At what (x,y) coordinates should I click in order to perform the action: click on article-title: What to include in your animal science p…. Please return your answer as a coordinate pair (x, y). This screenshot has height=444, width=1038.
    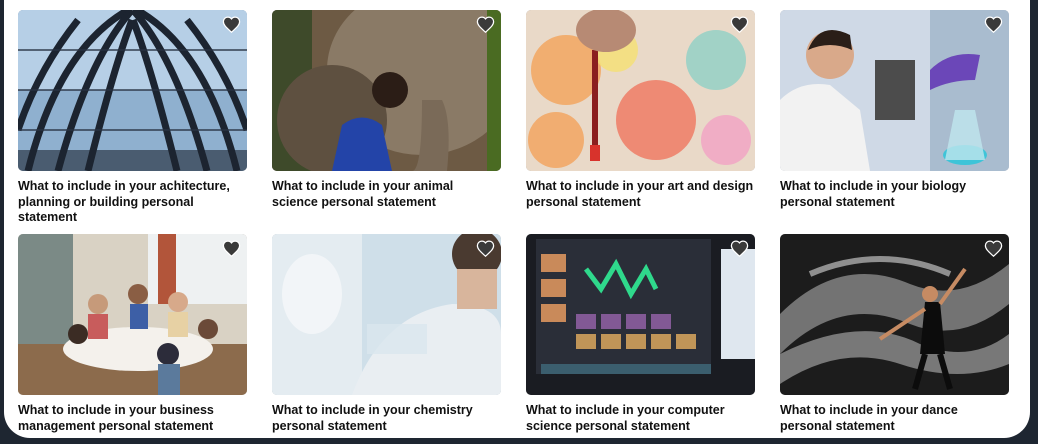
    Looking at the image, I should click on (386, 194).